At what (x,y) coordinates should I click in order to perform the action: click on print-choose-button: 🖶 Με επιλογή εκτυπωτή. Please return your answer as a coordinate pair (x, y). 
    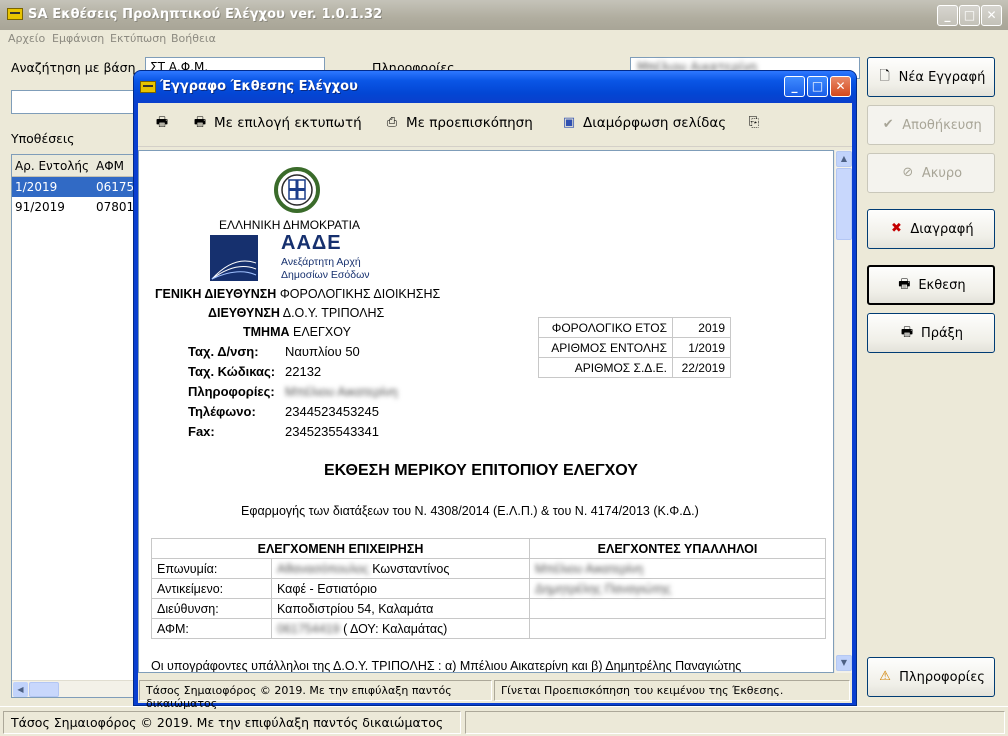
    Looking at the image, I should click on (277, 123).